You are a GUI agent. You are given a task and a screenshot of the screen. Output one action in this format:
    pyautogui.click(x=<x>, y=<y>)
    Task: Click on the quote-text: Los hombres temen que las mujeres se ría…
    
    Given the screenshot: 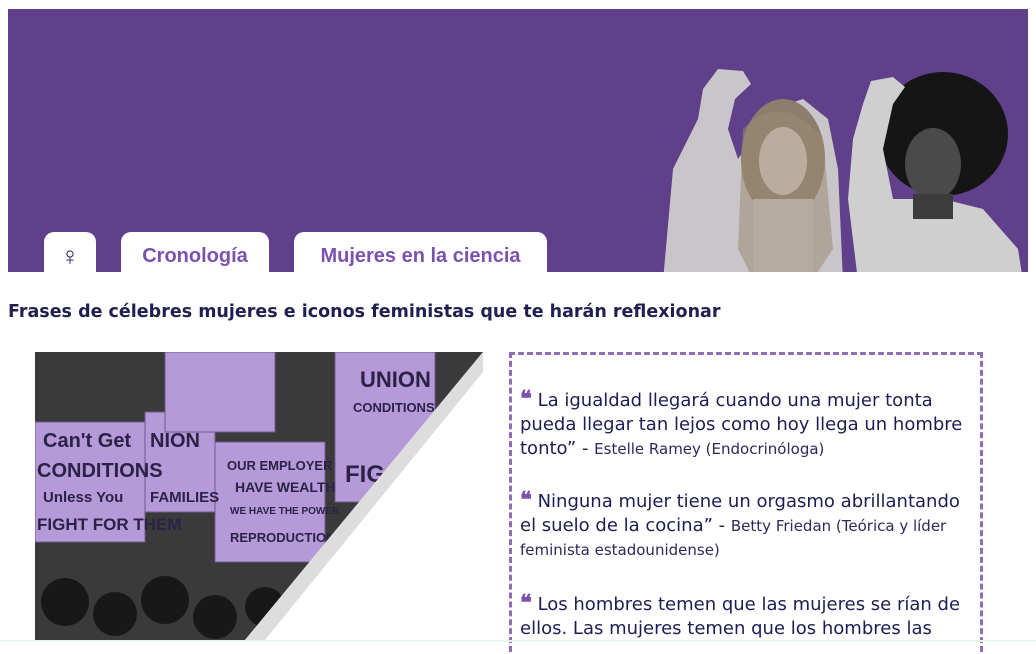 What is the action you would take?
    pyautogui.click(x=740, y=616)
    